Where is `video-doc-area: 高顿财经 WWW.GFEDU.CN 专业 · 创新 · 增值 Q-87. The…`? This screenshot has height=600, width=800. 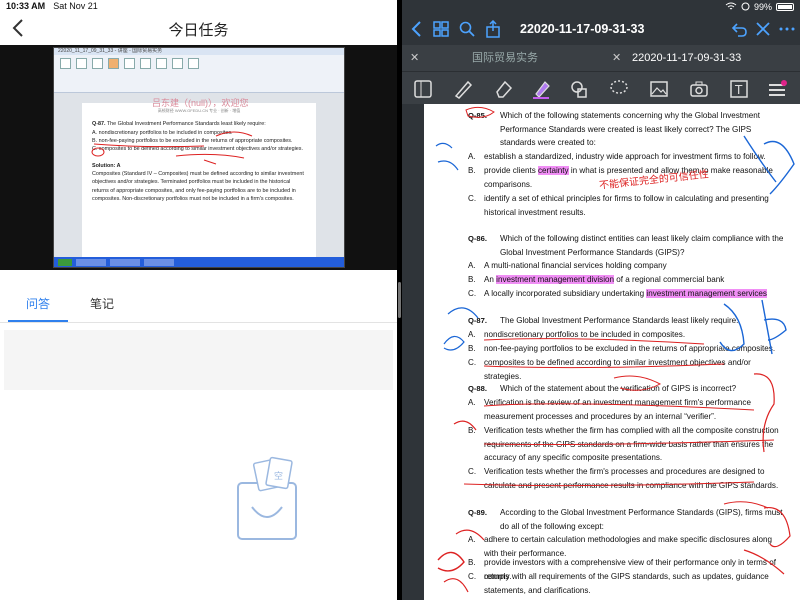
video-doc-area: 高顿财经 WWW.GFEDU.CN 专业 · 创新 · 增值 Q-87. The… is located at coordinates (199, 175).